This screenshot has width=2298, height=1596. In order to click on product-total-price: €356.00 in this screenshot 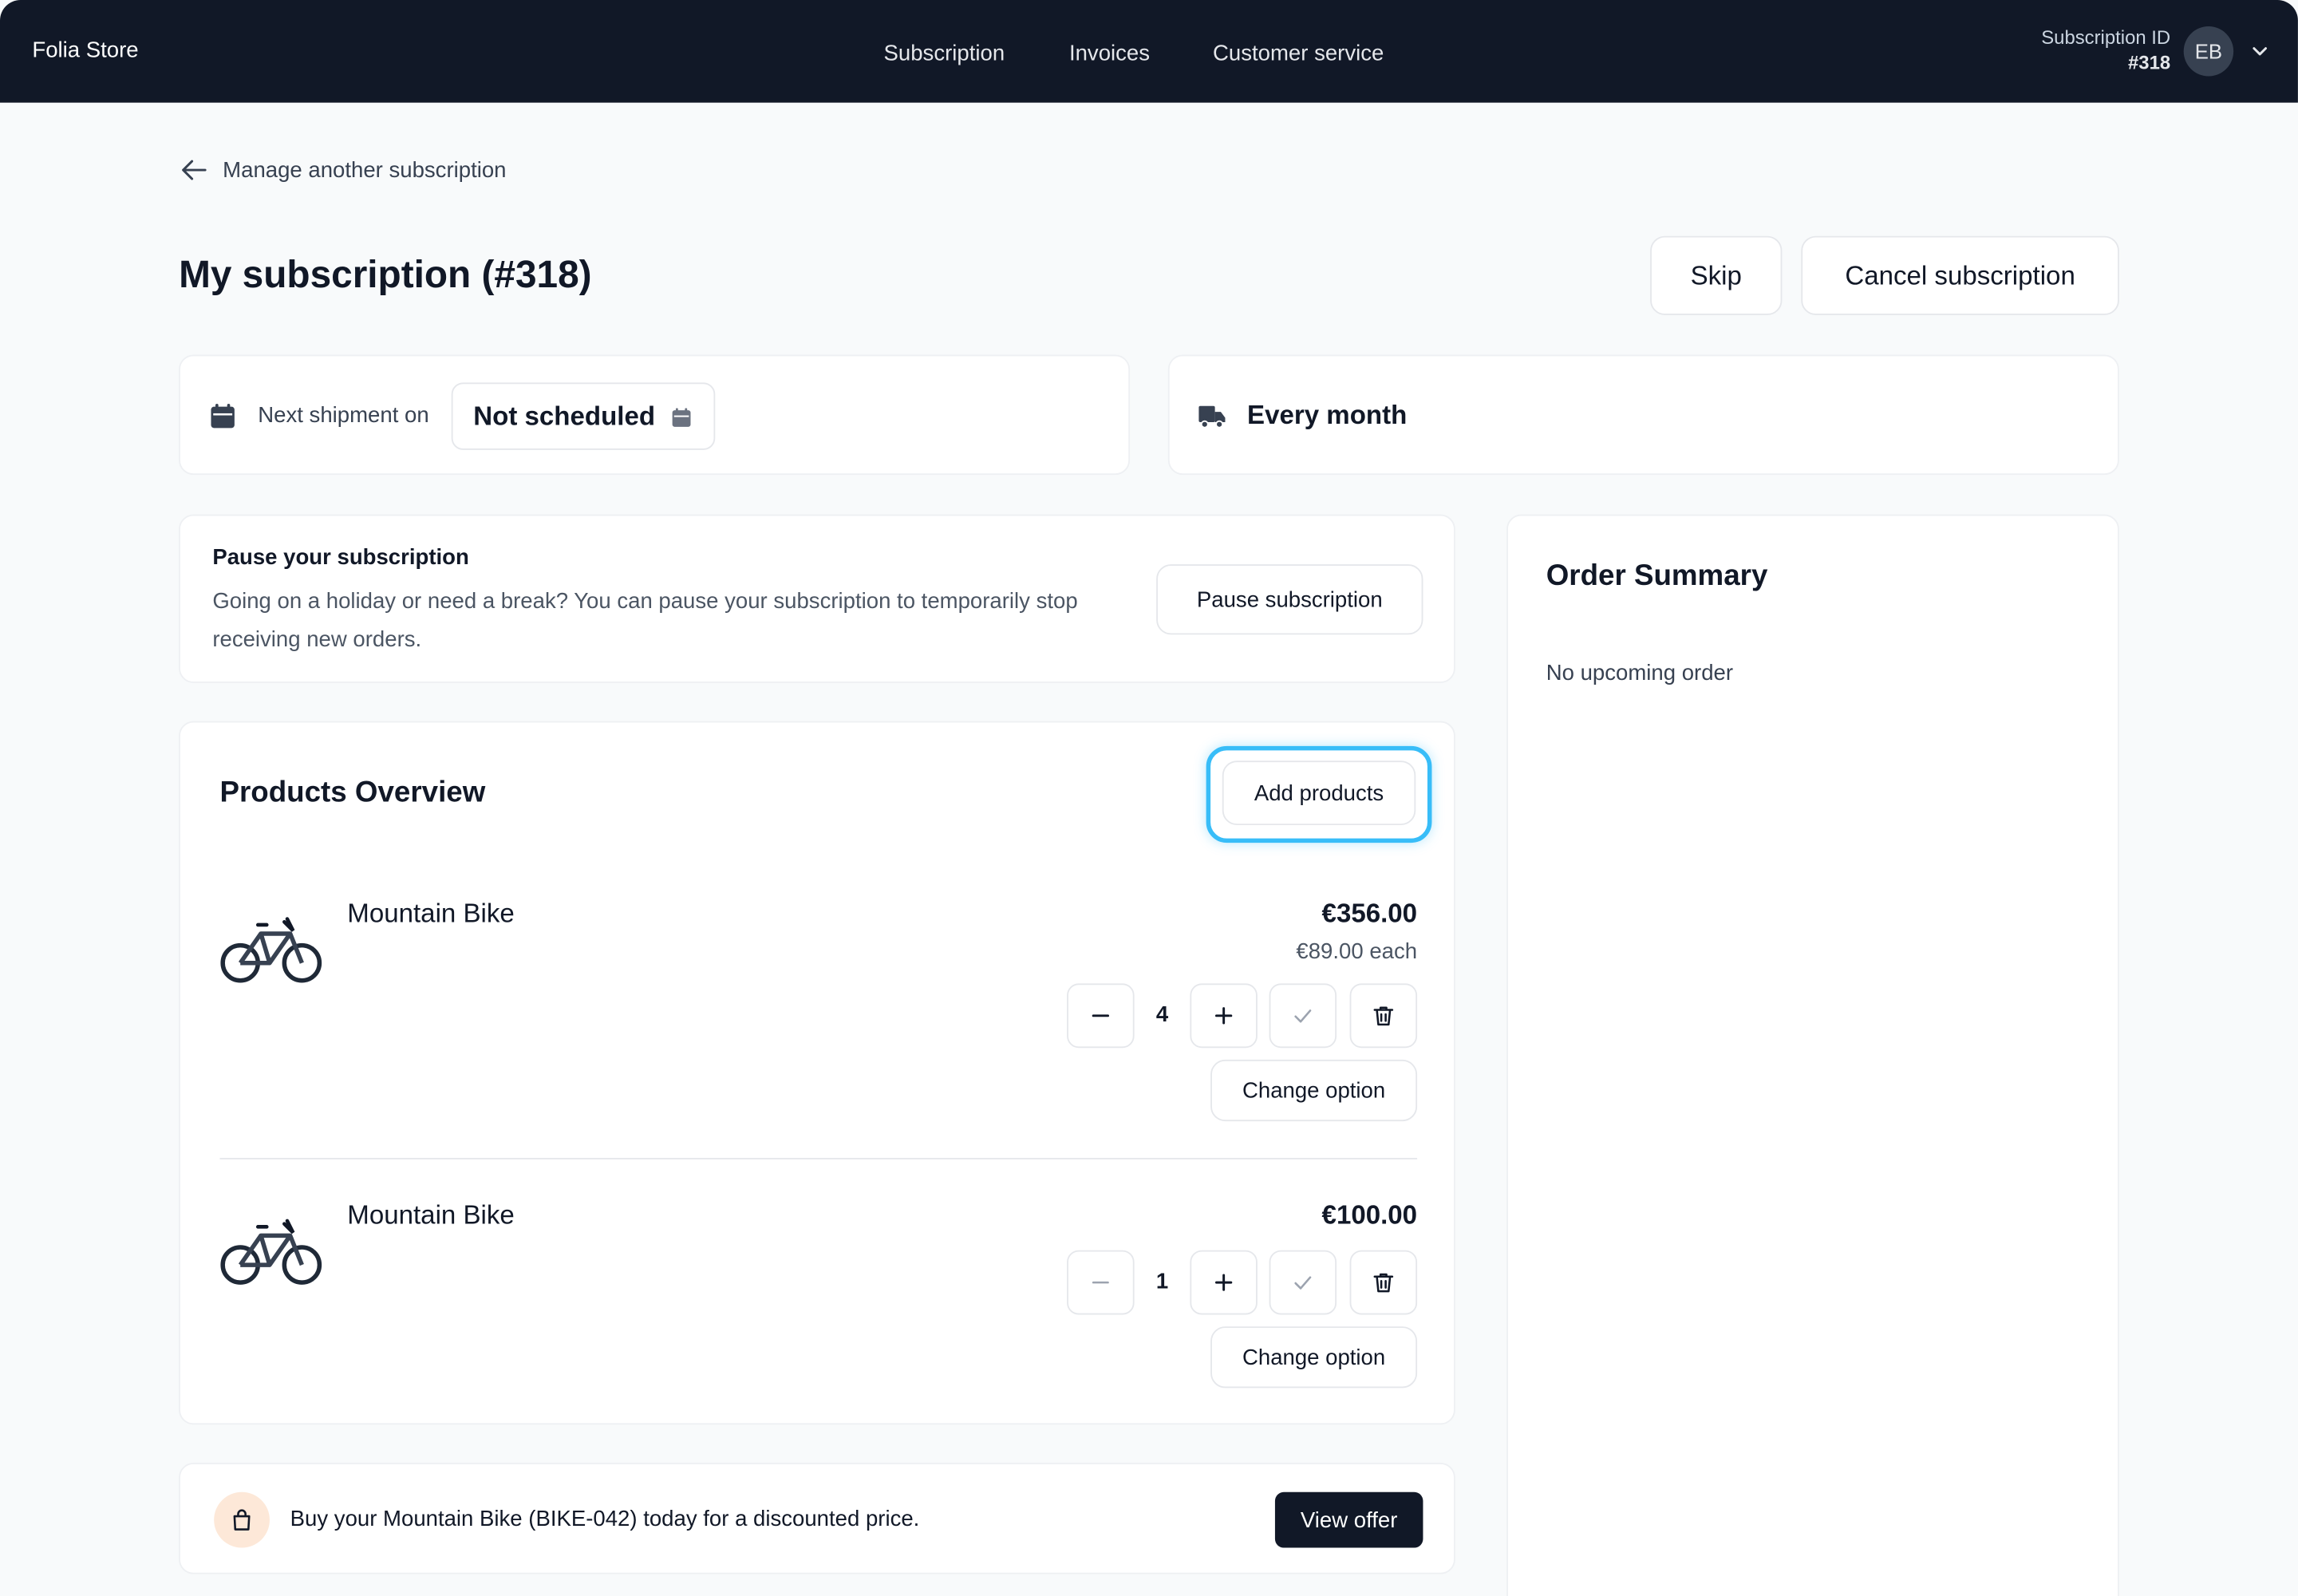, I will do `click(1370, 913)`.